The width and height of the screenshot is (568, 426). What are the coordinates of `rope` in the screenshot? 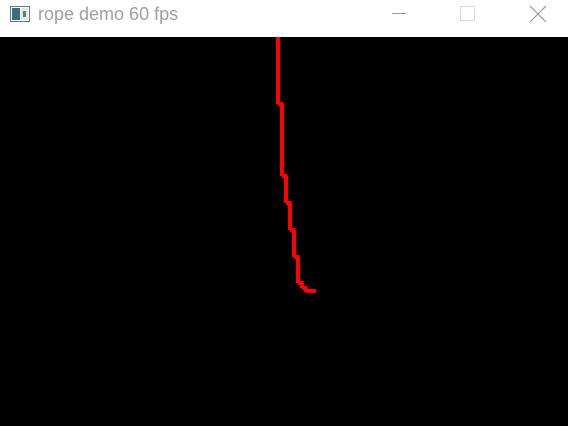 It's located at (296, 165).